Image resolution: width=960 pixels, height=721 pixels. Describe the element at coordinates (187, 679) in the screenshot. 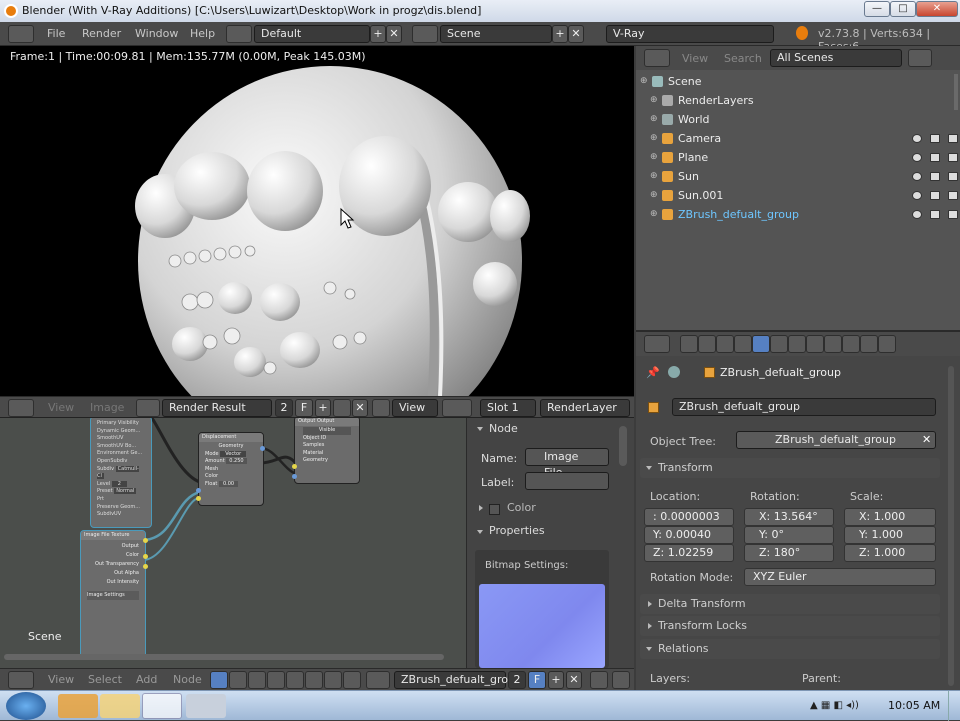

I see `node-node-menu: Node` at that location.